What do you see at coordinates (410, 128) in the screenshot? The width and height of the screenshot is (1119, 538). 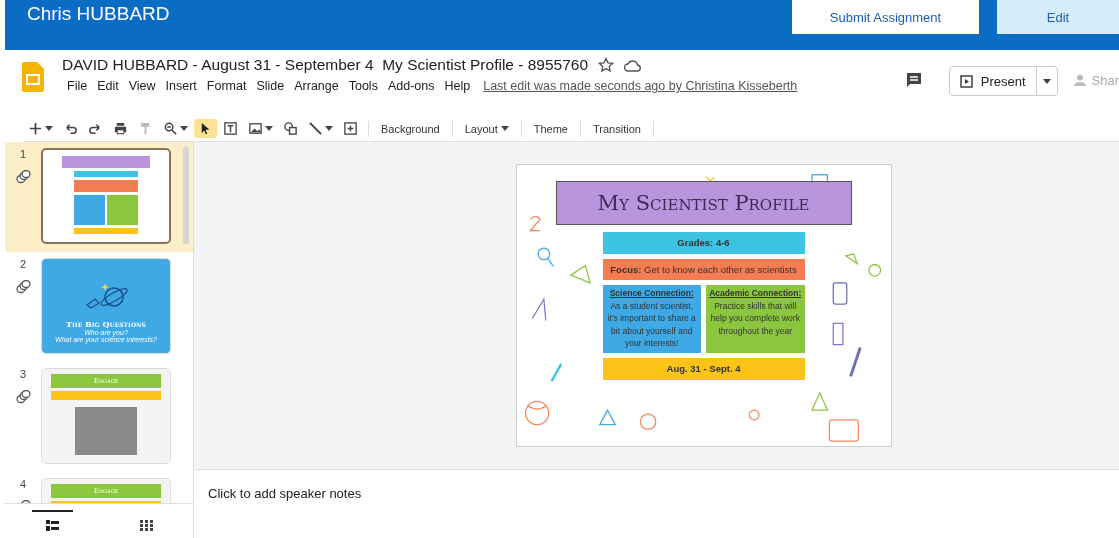 I see `toolbar-button: Background` at bounding box center [410, 128].